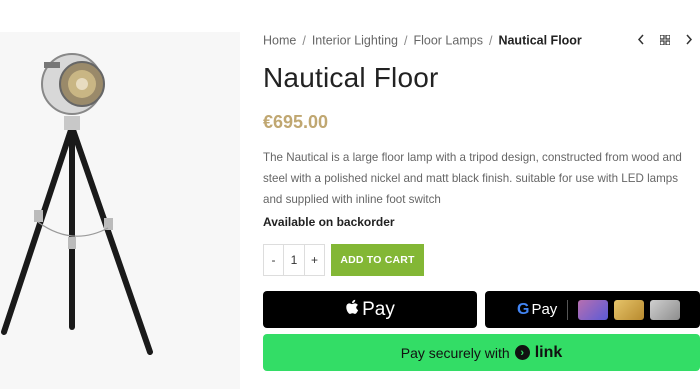 The width and height of the screenshot is (700, 389). I want to click on quantity-decrease-button: -, so click(273, 260).